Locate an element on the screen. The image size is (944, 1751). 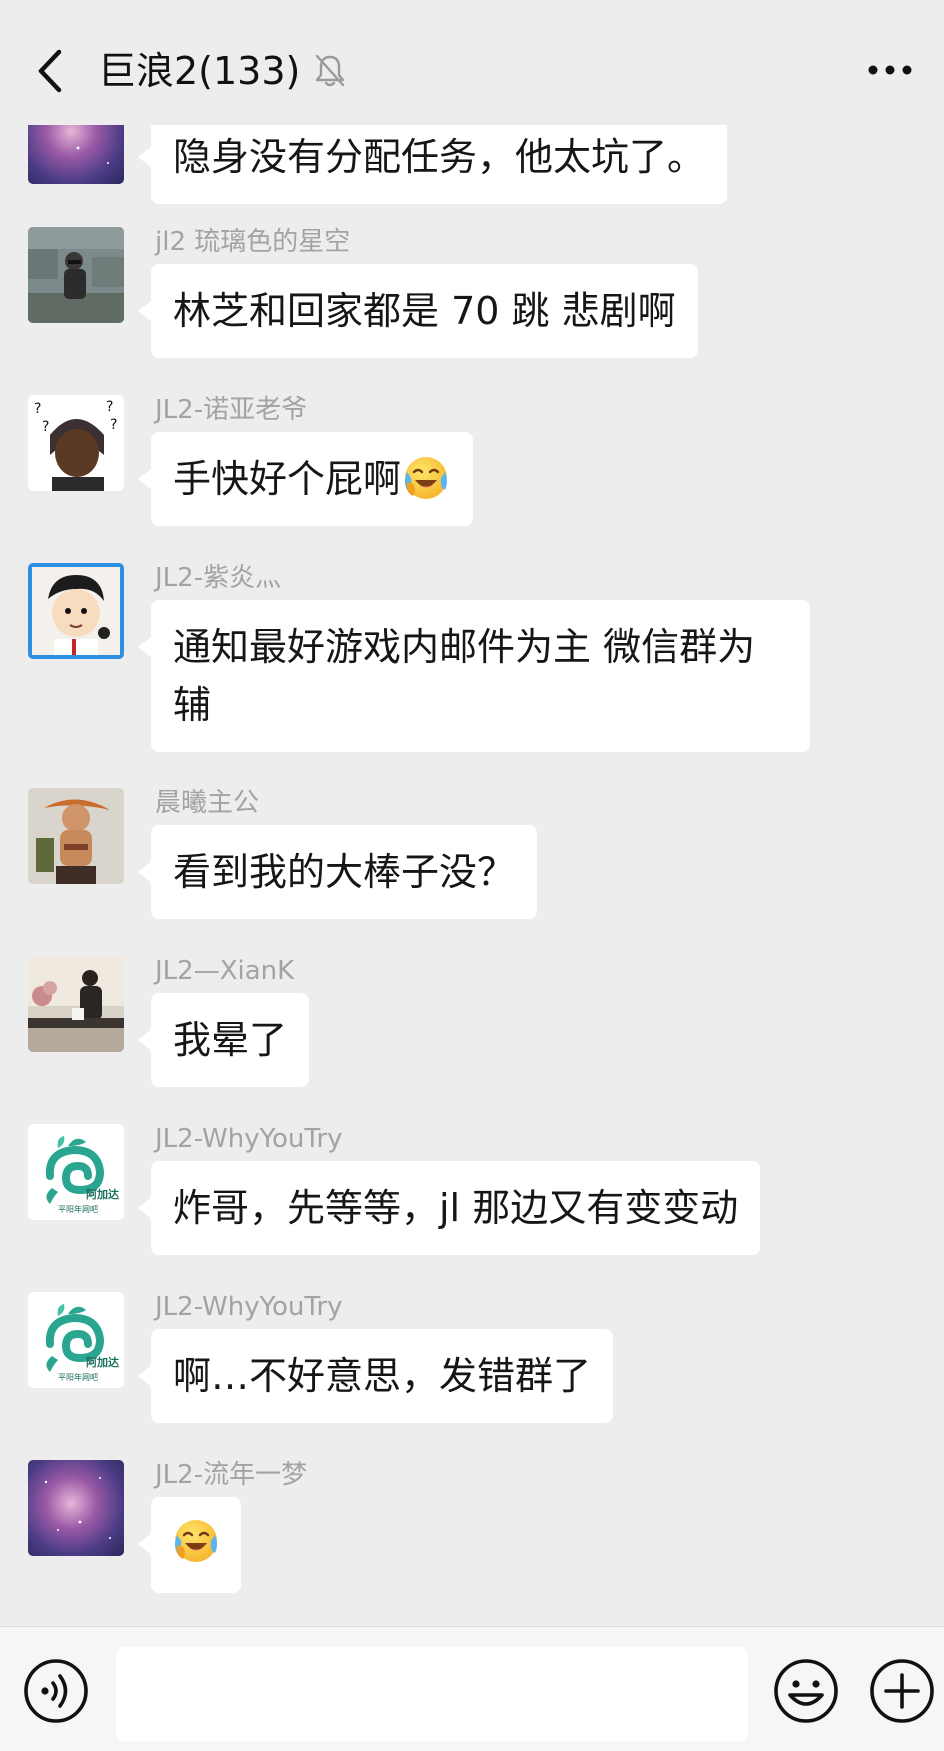
more-button is located at coordinates (890, 70).